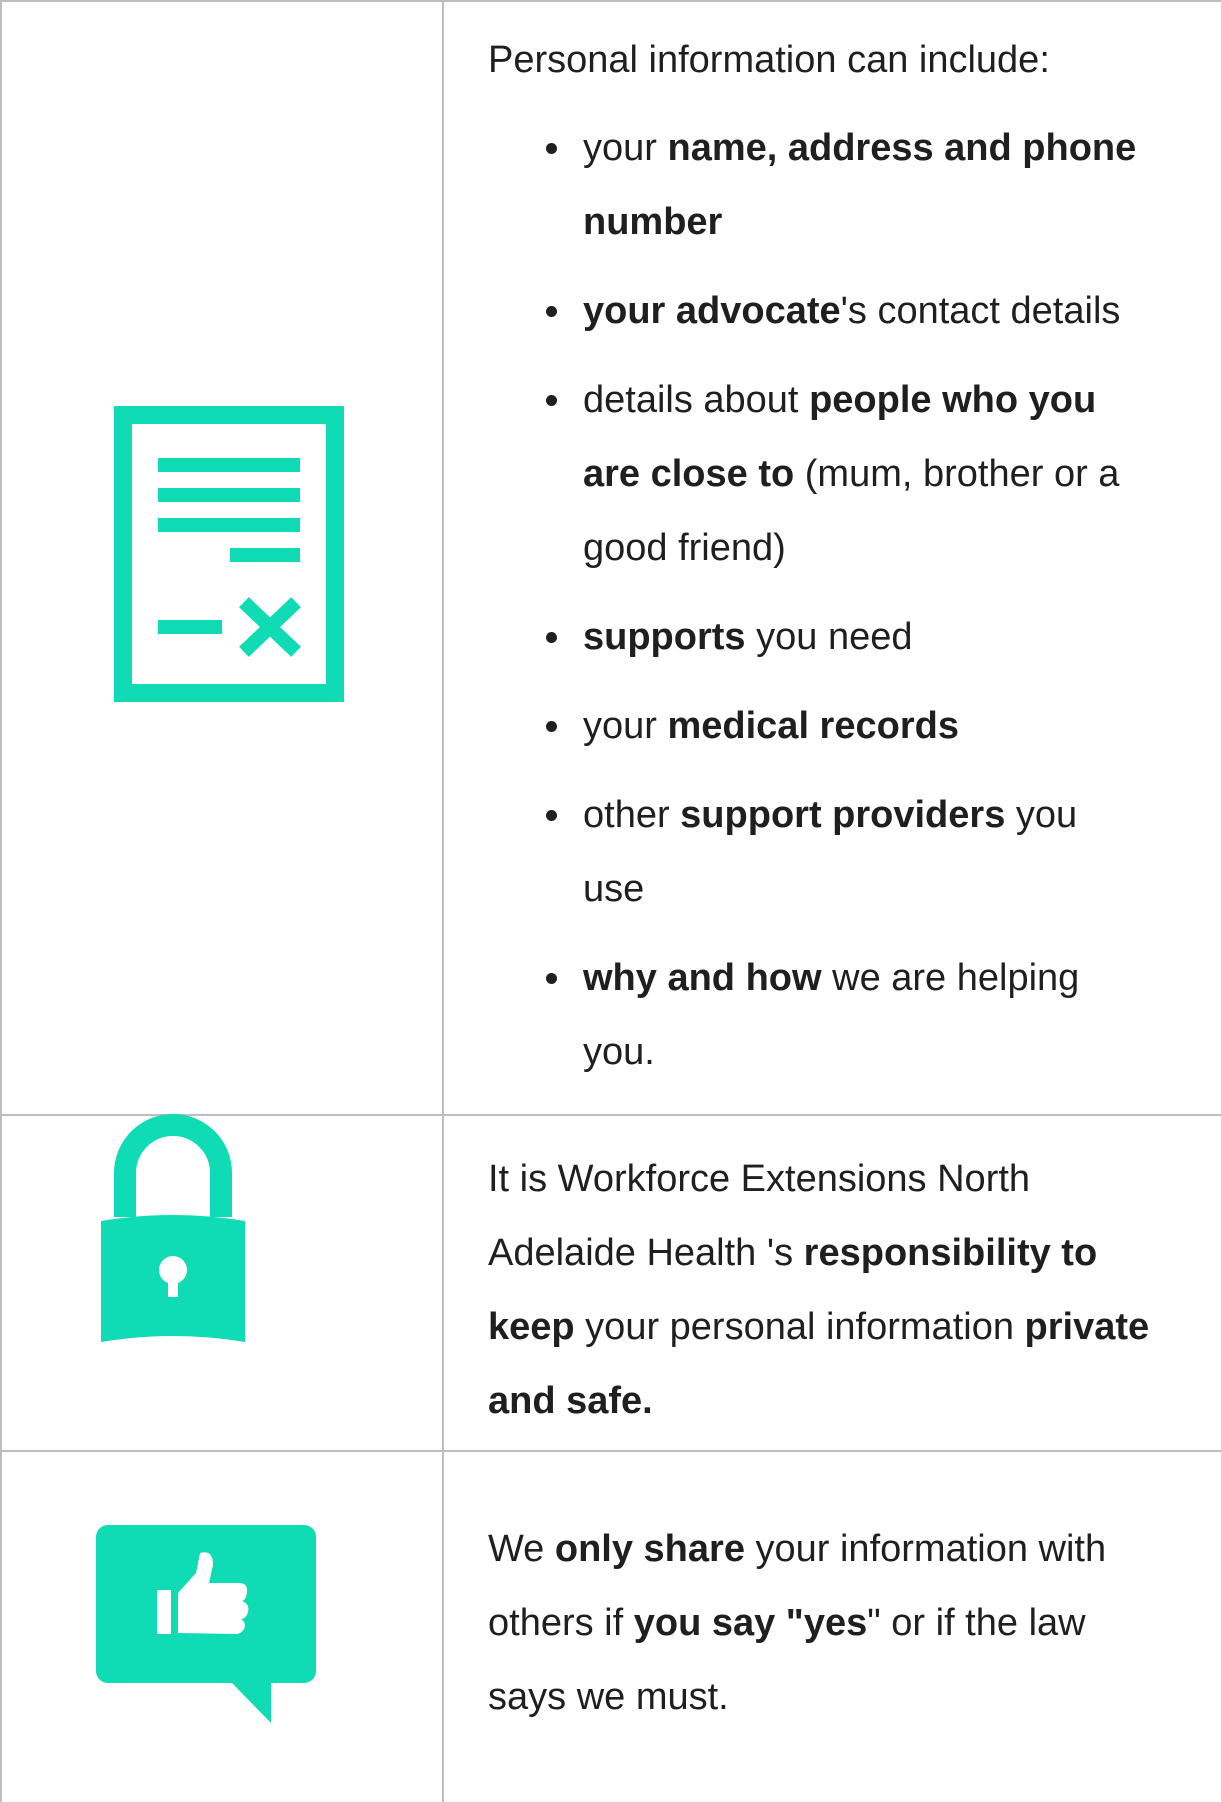 The image size is (1221, 1802). Describe the element at coordinates (840, 311) in the screenshot. I see `list-item: your advocate's contact details` at that location.